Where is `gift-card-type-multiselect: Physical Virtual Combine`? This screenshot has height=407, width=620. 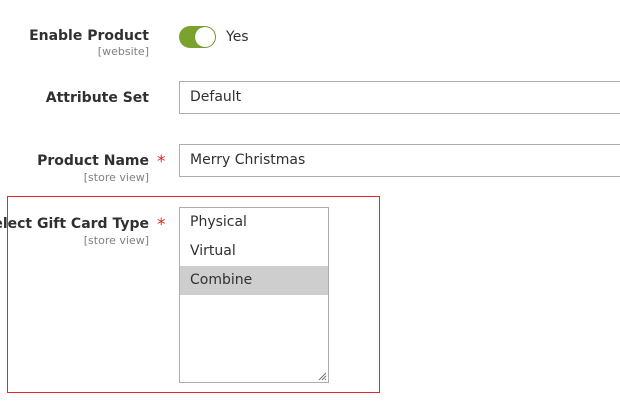 gift-card-type-multiselect: Physical Virtual Combine is located at coordinates (254, 295).